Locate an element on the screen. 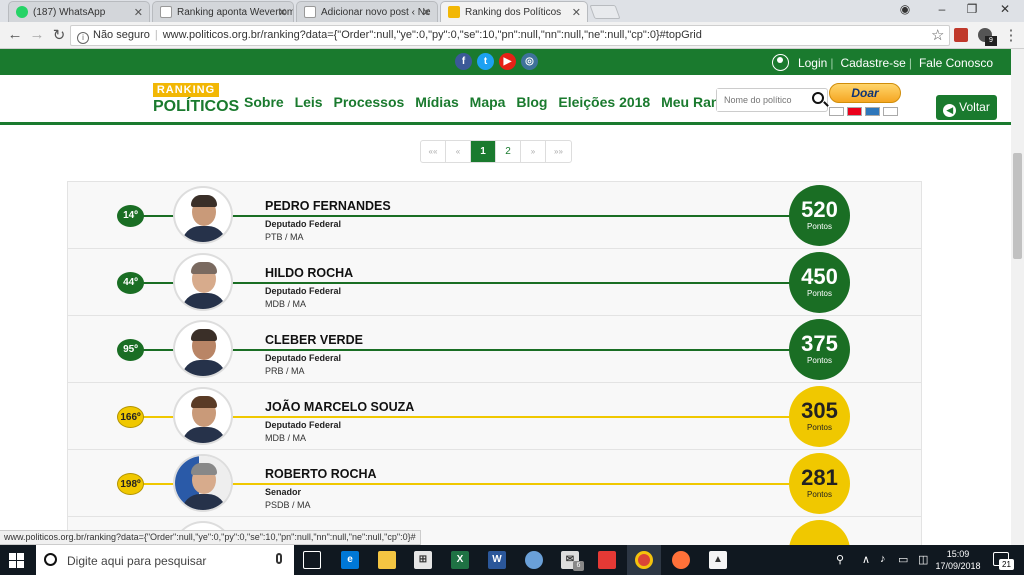  browser-tab-ranking-aponta: Ranking aponta Wevertom ✕ is located at coordinates (223, 11).